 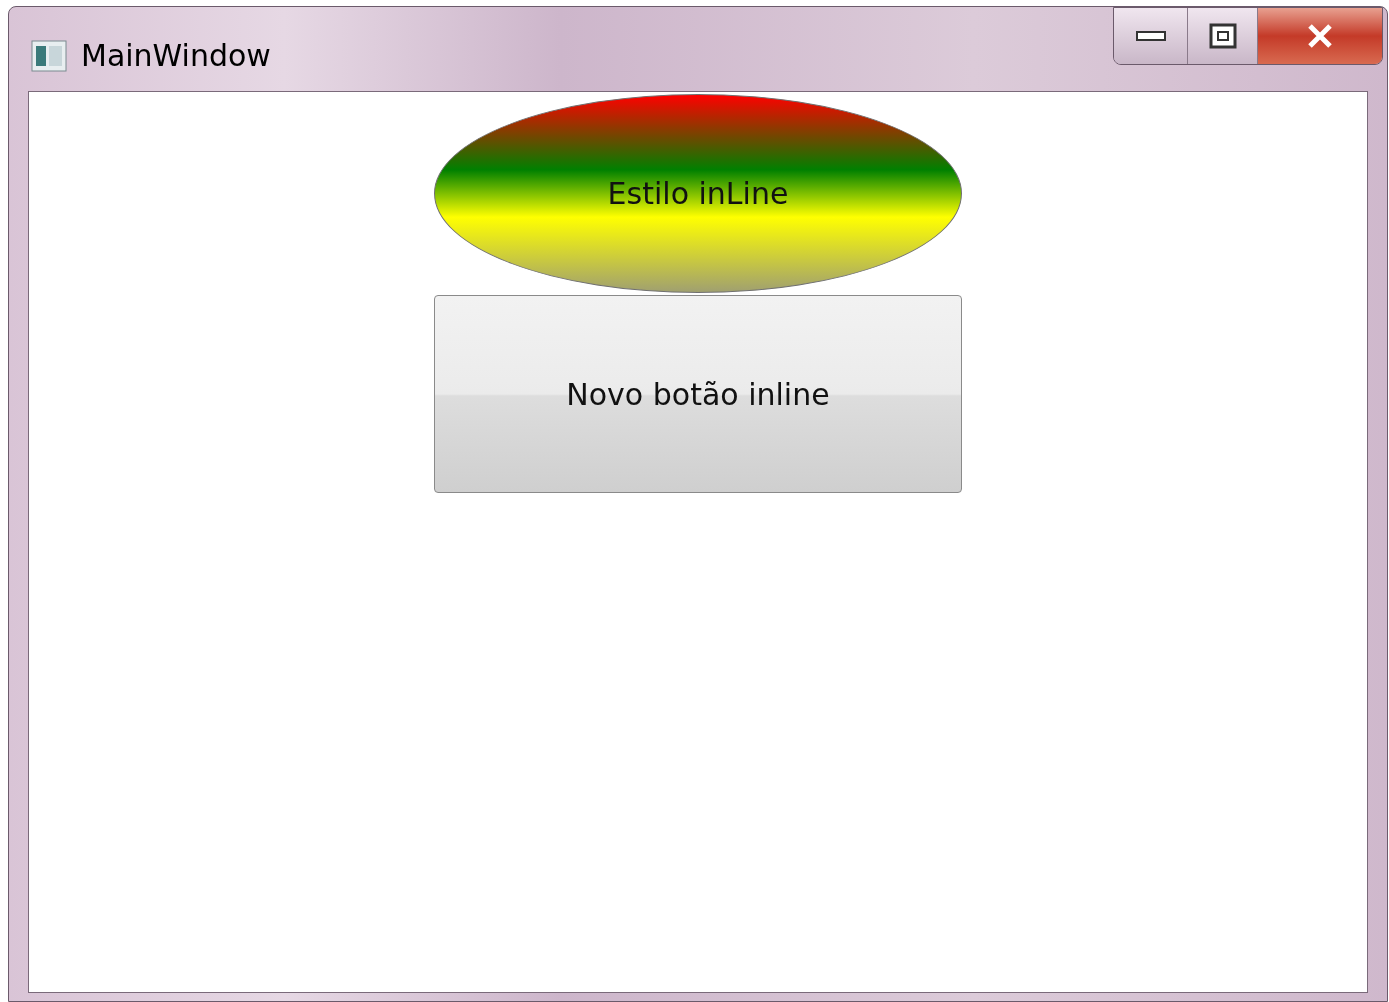 What do you see at coordinates (176, 56) in the screenshot?
I see `window-title: MainWindow` at bounding box center [176, 56].